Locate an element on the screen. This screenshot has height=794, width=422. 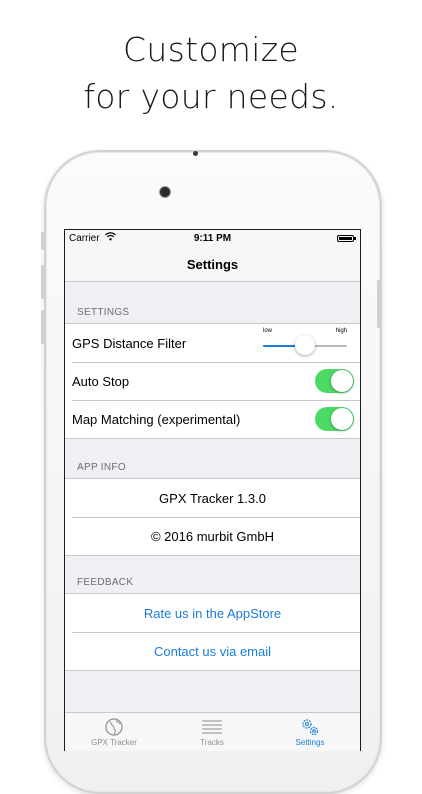
auto-stop-row: Auto Stop is located at coordinates (212, 381).